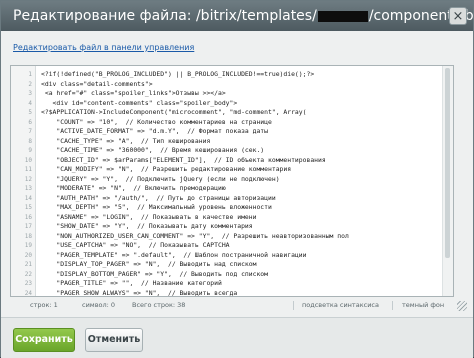 The height and width of the screenshot is (358, 474). Describe the element at coordinates (44, 305) in the screenshot. I see `status-cursor-line: строк: 1` at that location.